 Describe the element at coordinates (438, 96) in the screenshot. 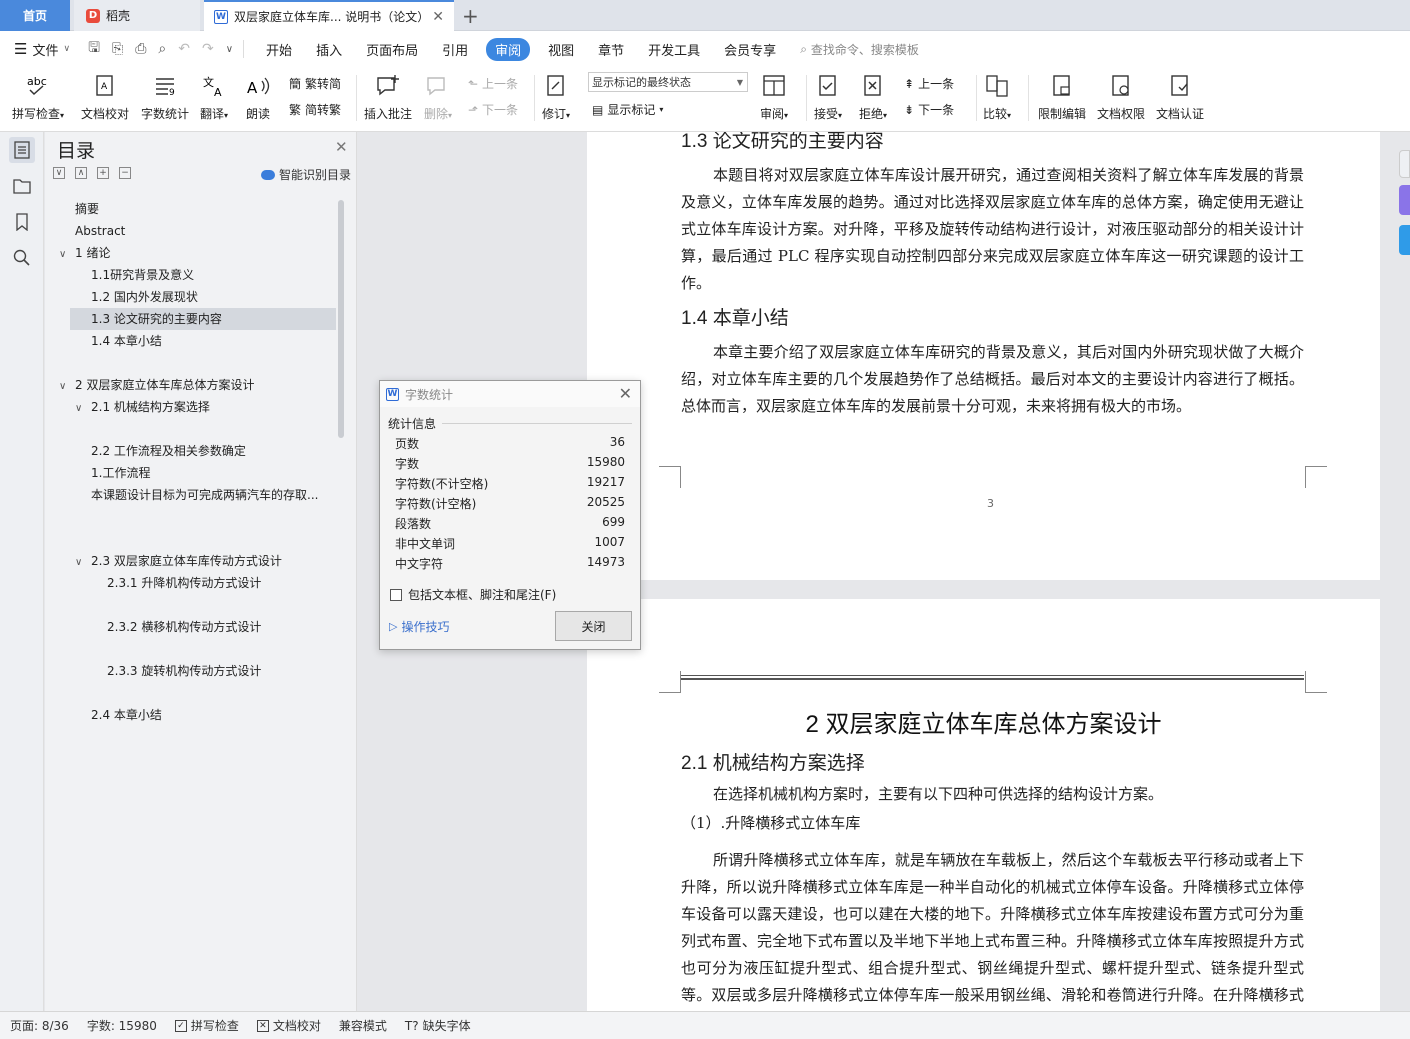

I see `delete-comment-button: 删除▾` at that location.